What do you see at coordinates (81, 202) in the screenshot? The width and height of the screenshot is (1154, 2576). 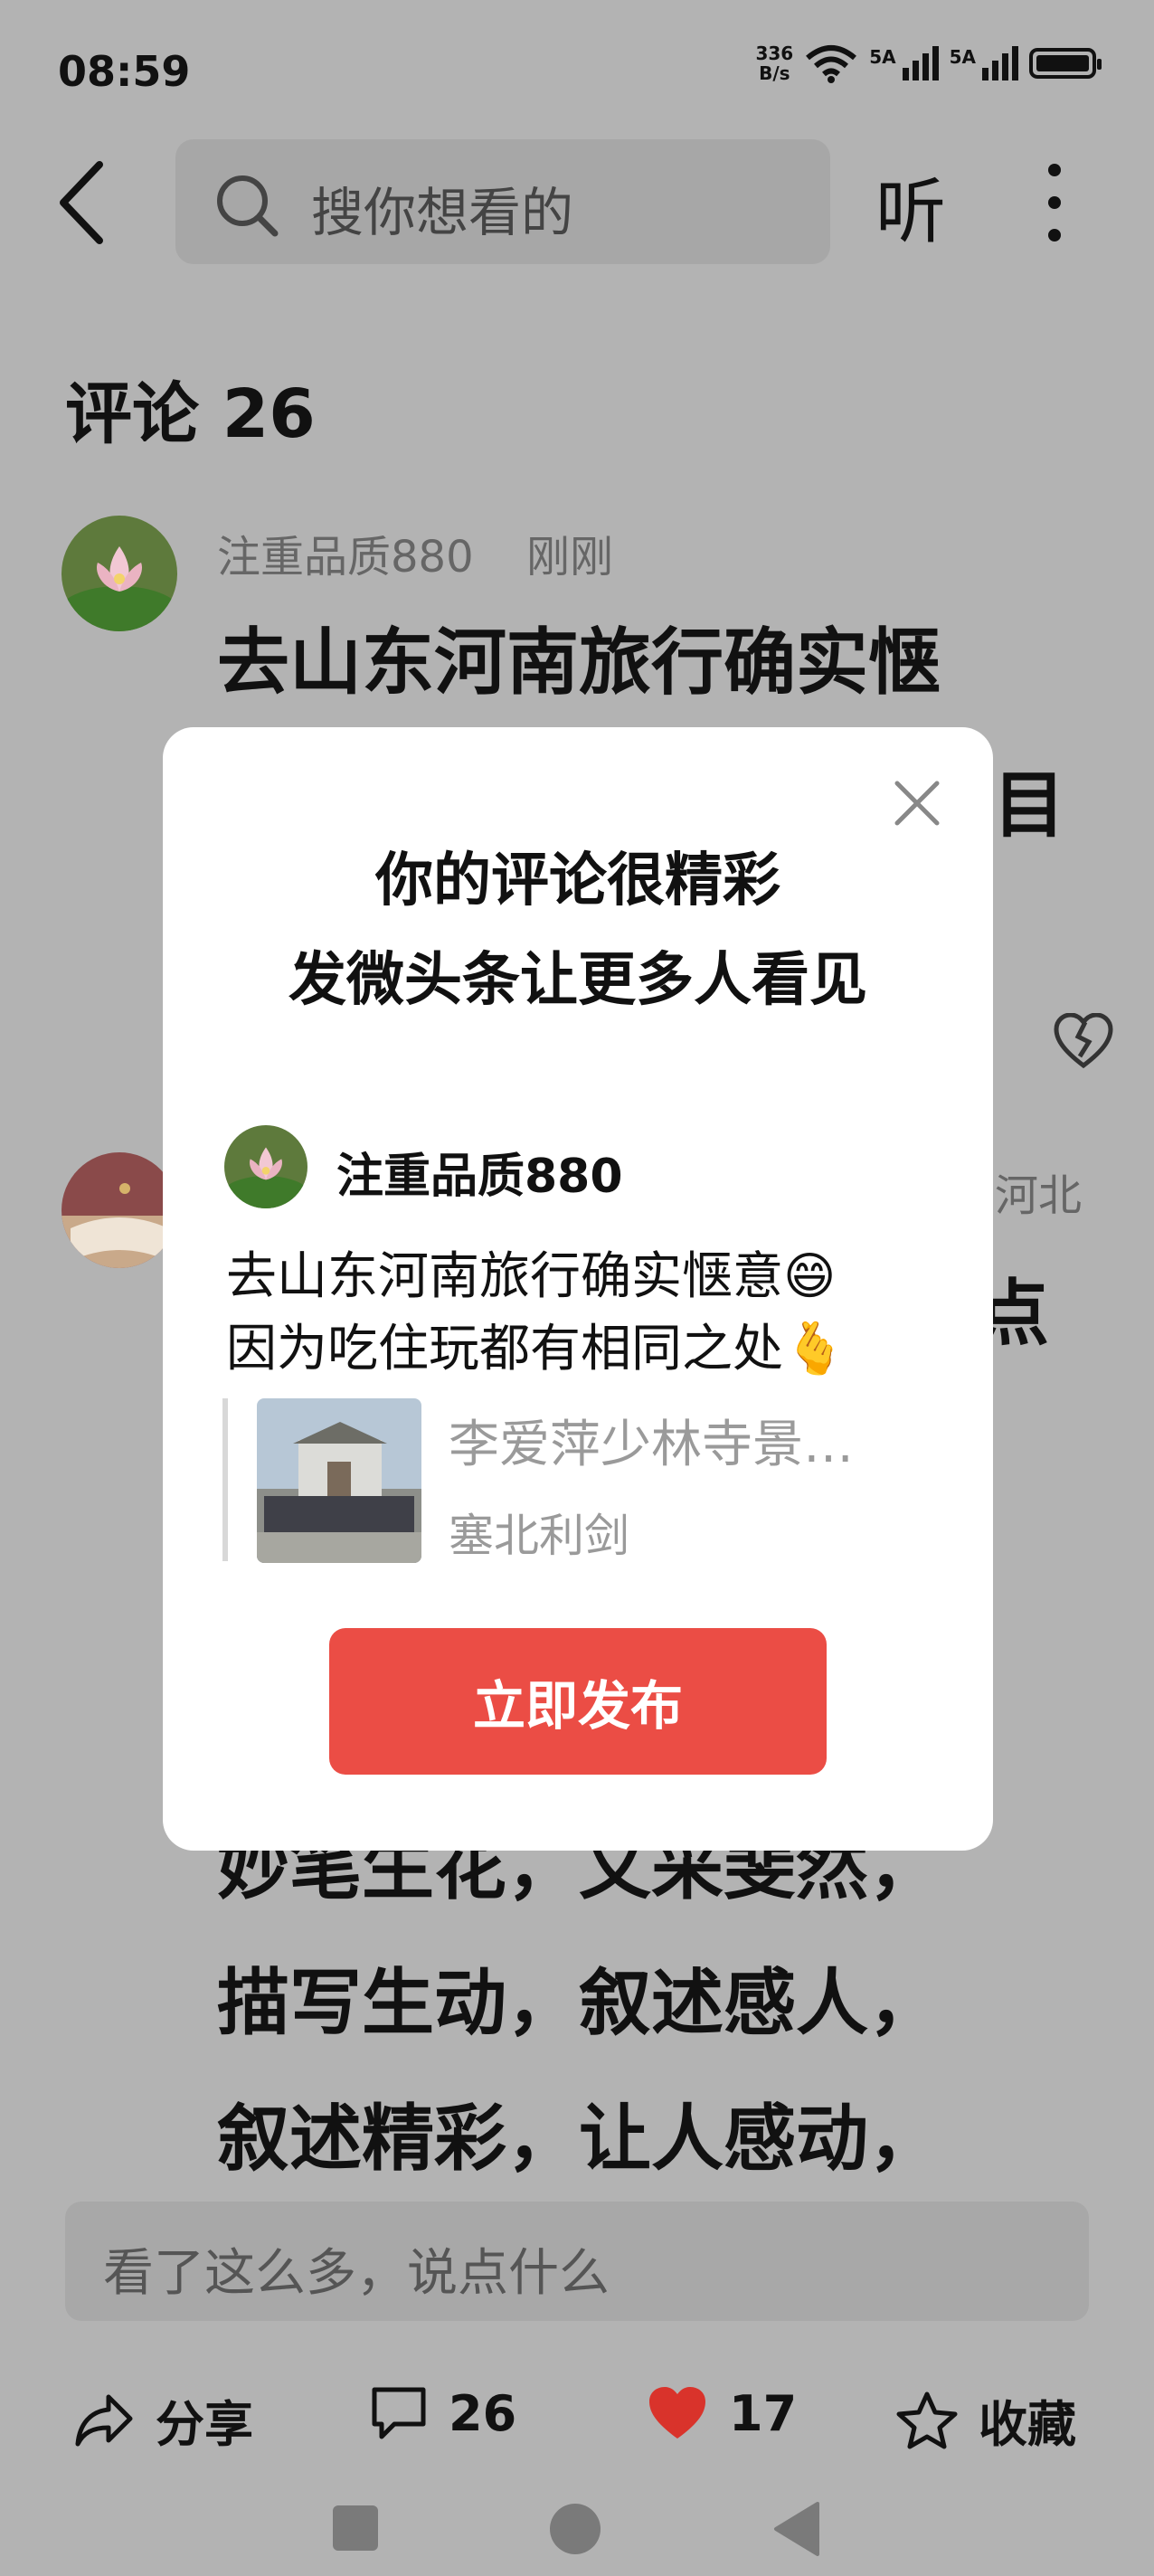 I see `back-icon` at bounding box center [81, 202].